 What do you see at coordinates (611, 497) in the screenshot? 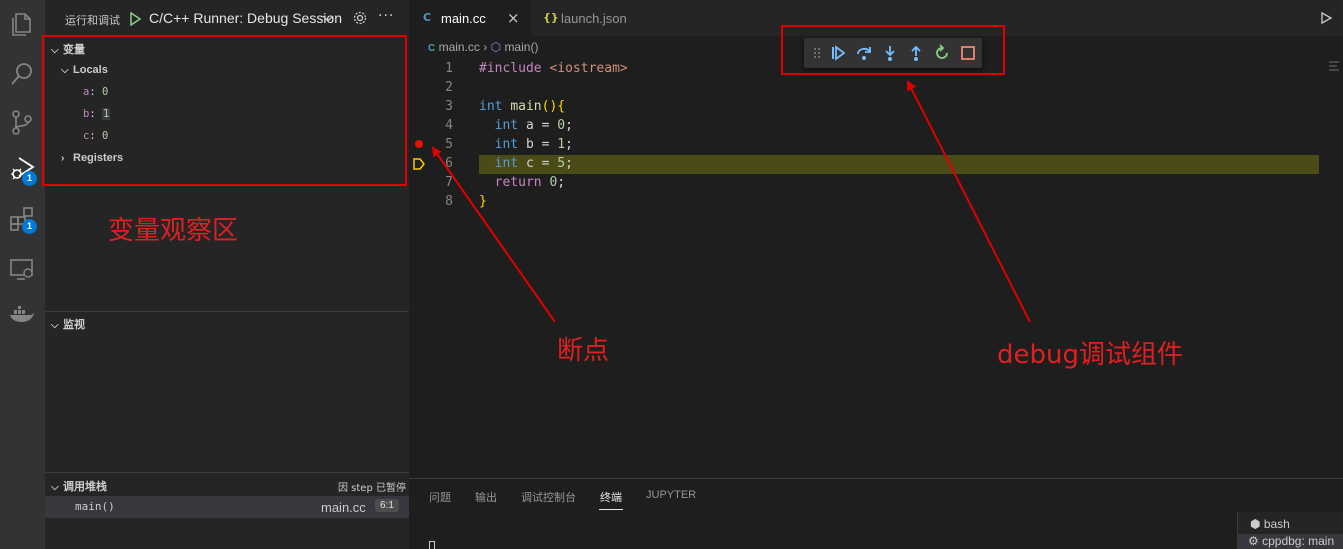
I see `tab-terminal: 终端` at bounding box center [611, 497].